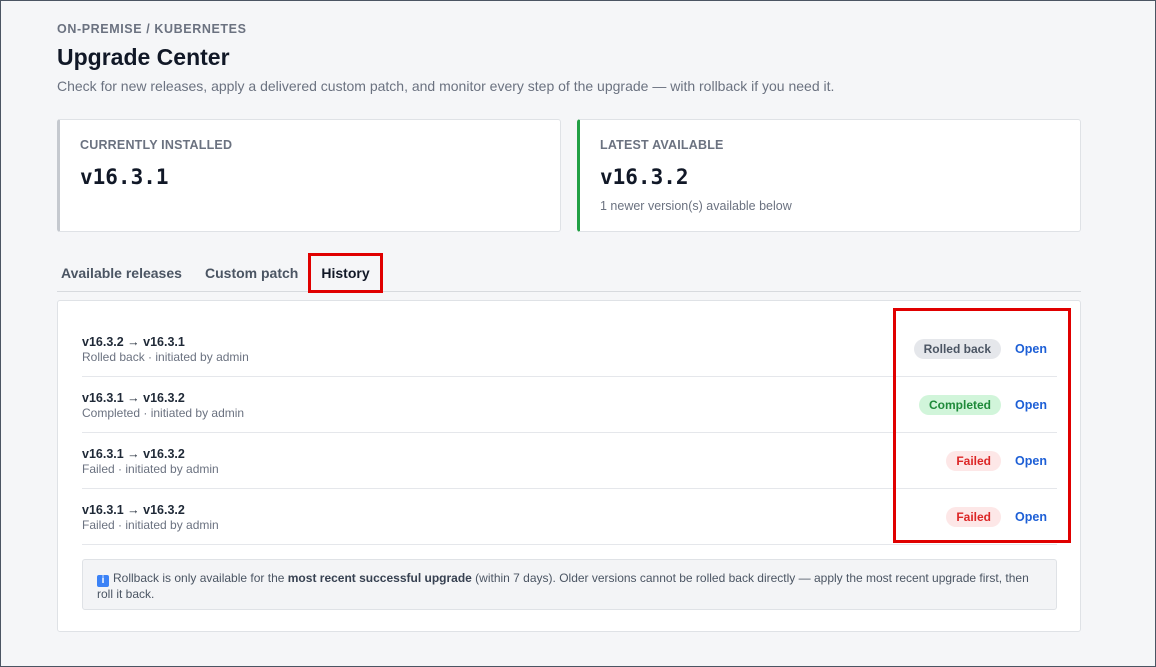 The height and width of the screenshot is (667, 1156). What do you see at coordinates (152, 29) in the screenshot?
I see `breadcrumb: ON-PREMISE / KUBERNETES` at bounding box center [152, 29].